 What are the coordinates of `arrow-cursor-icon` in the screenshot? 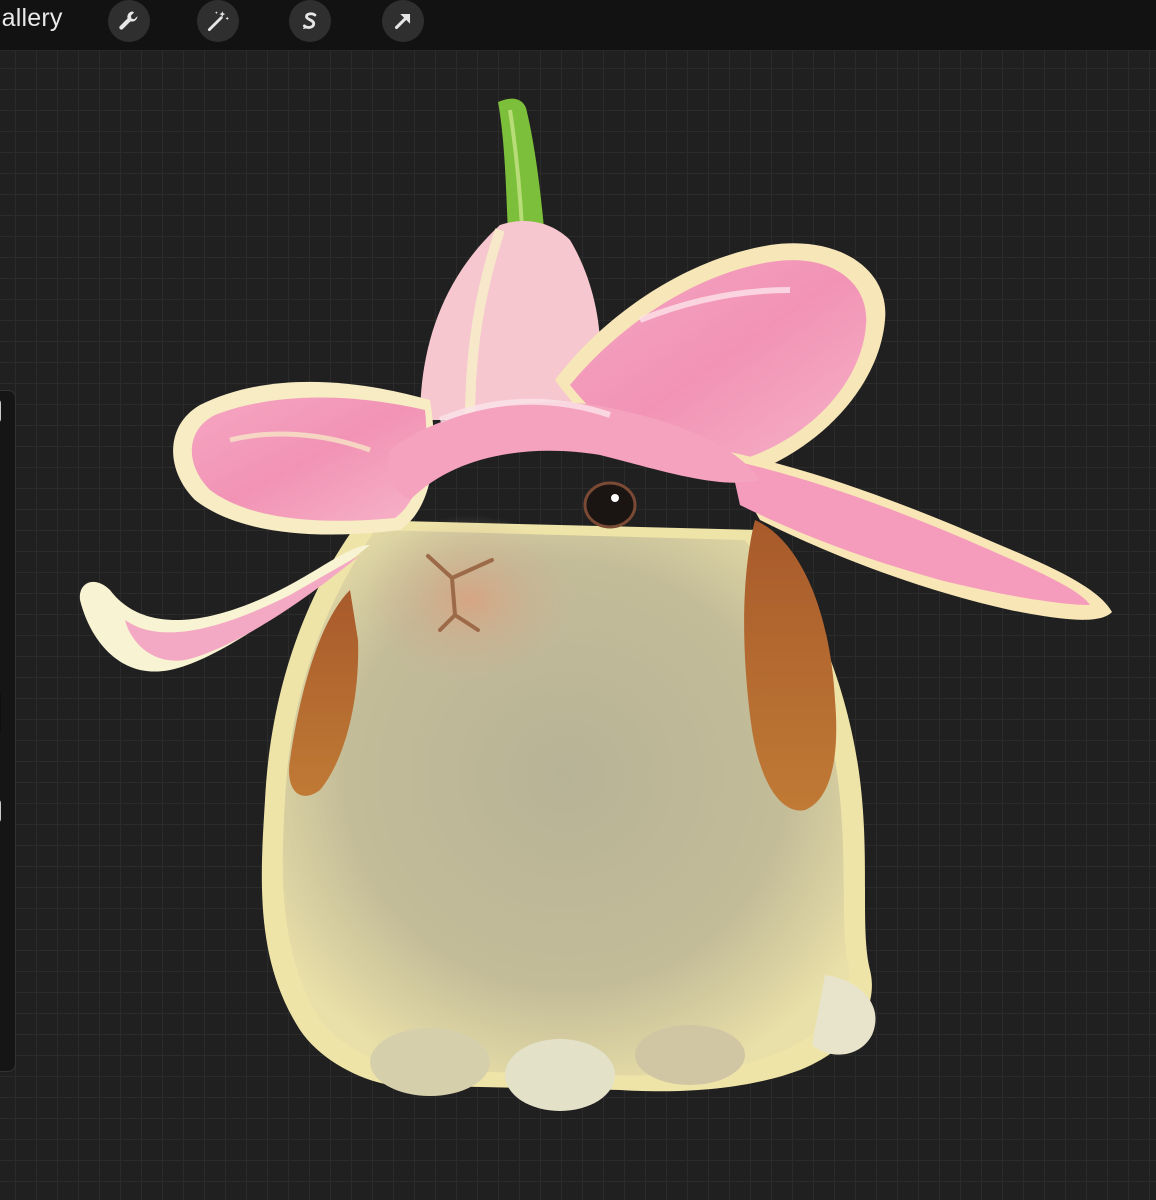 It's located at (402, 21).